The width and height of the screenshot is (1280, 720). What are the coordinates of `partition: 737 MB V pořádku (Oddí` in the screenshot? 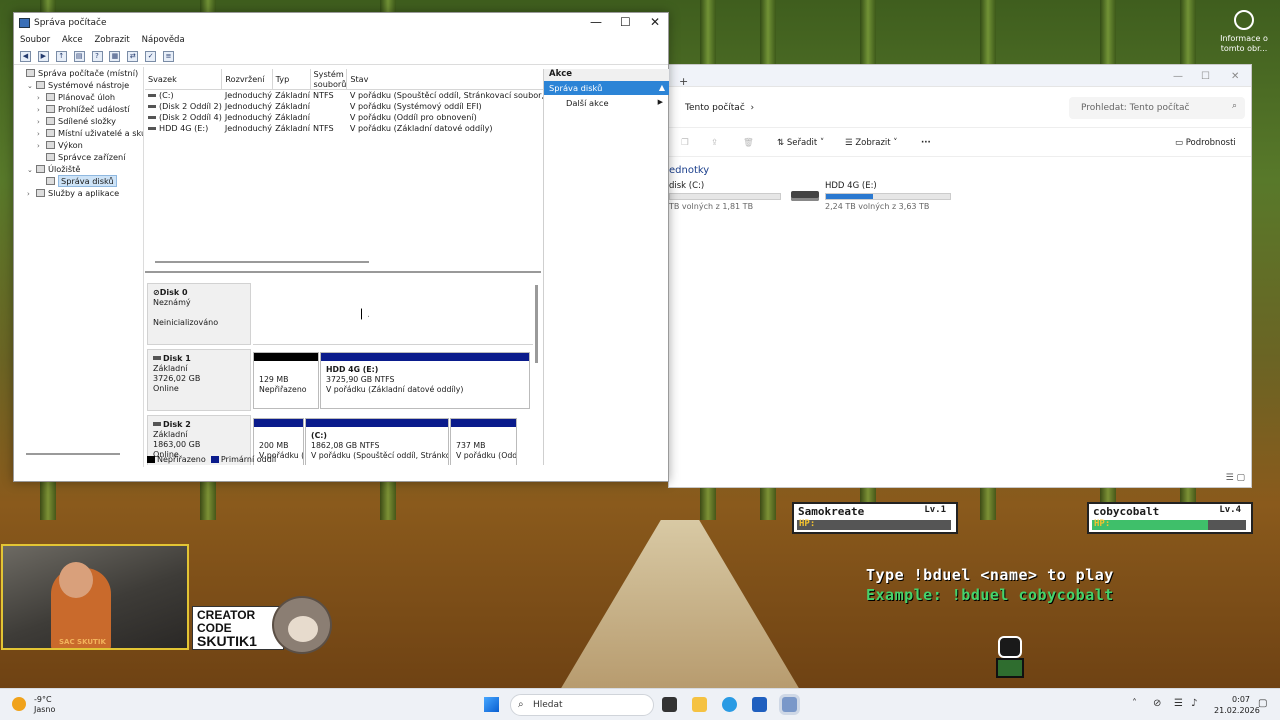 It's located at (483, 441).